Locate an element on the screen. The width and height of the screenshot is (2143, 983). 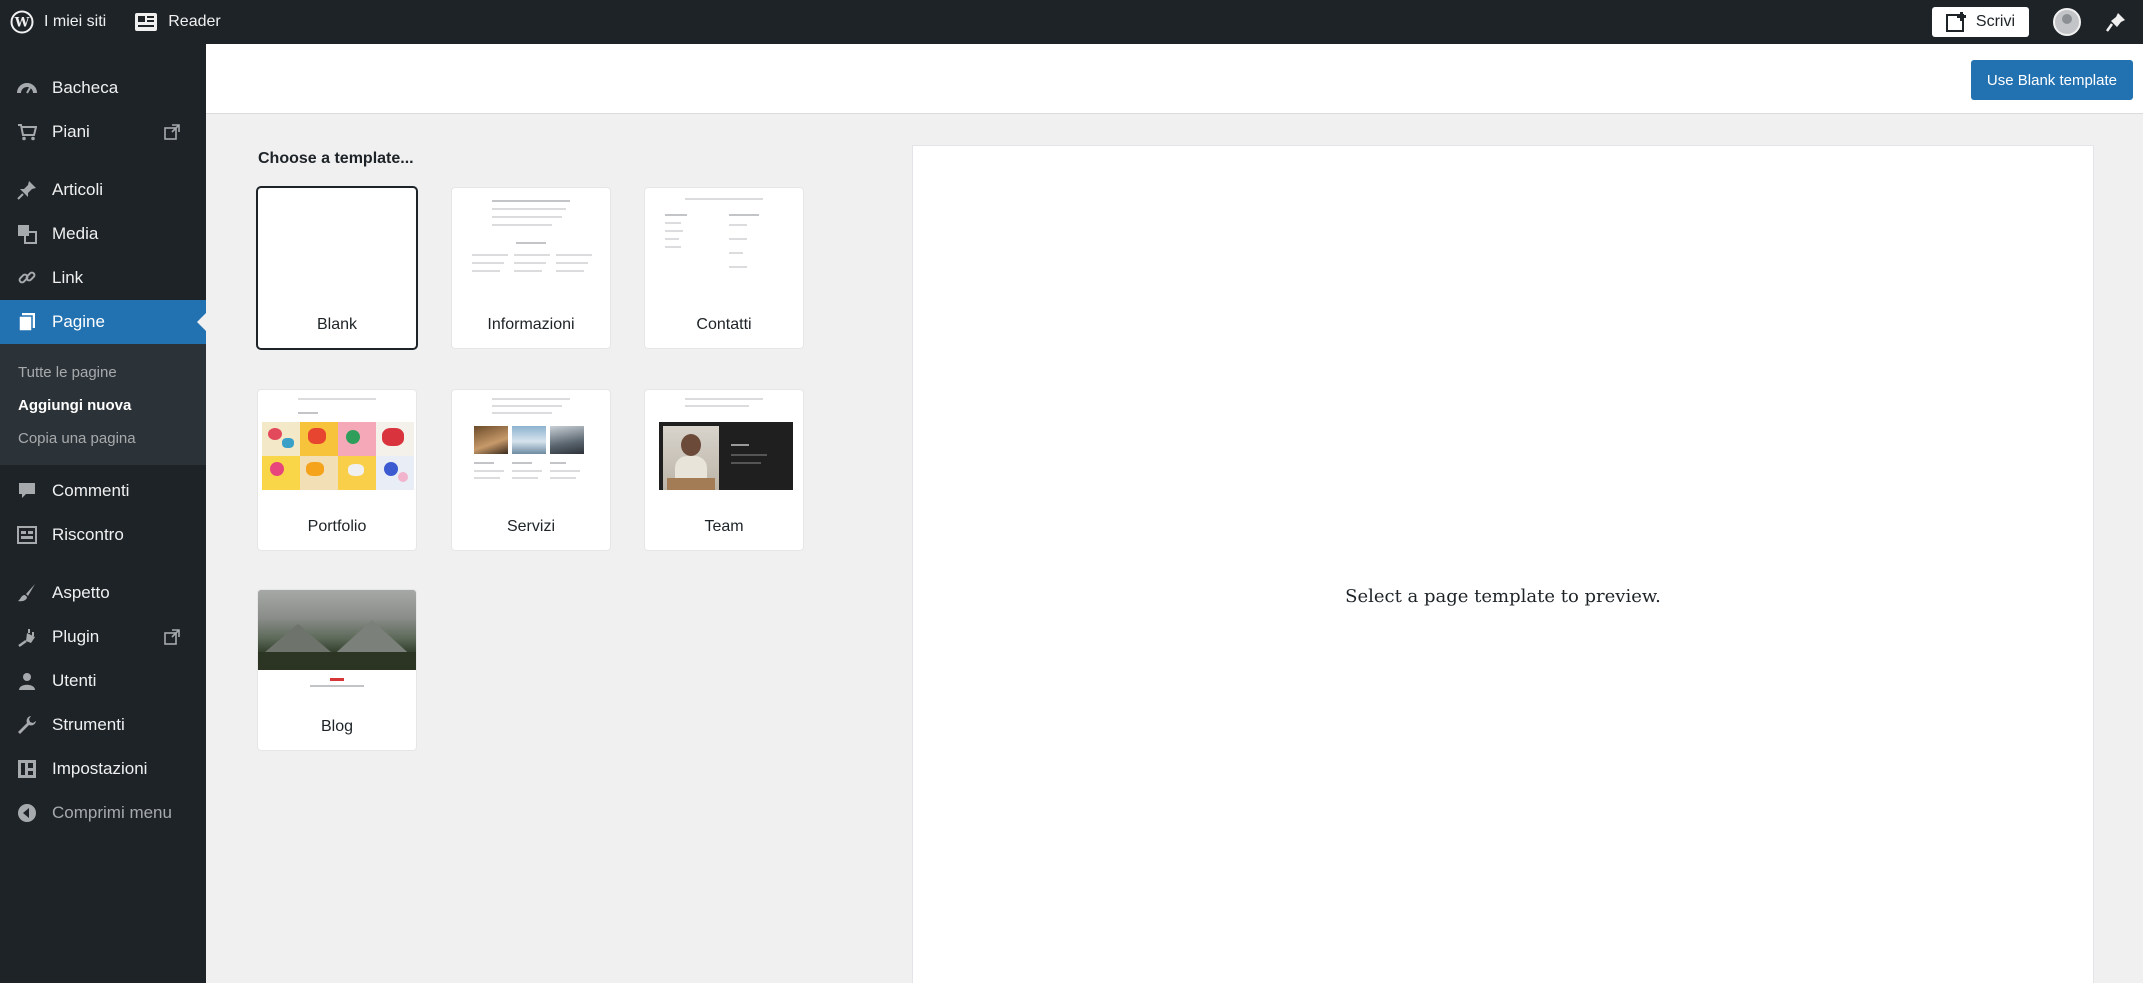
comment-icon is located at coordinates (27, 491).